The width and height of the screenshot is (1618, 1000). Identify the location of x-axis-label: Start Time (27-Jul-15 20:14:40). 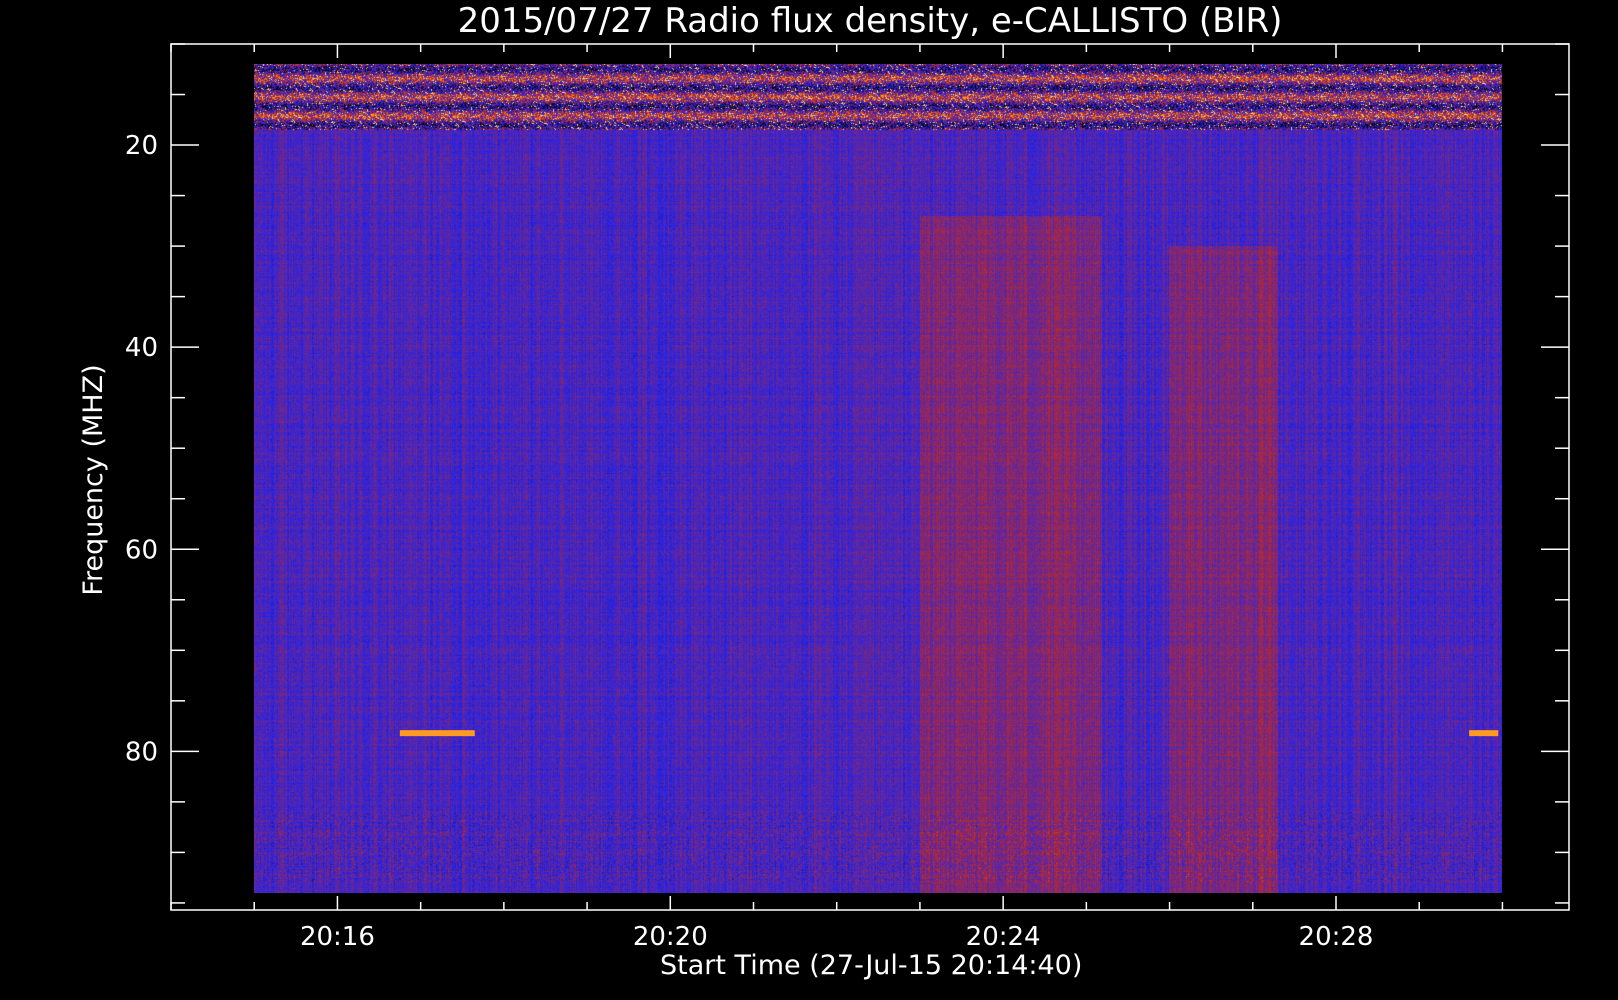
(871, 965).